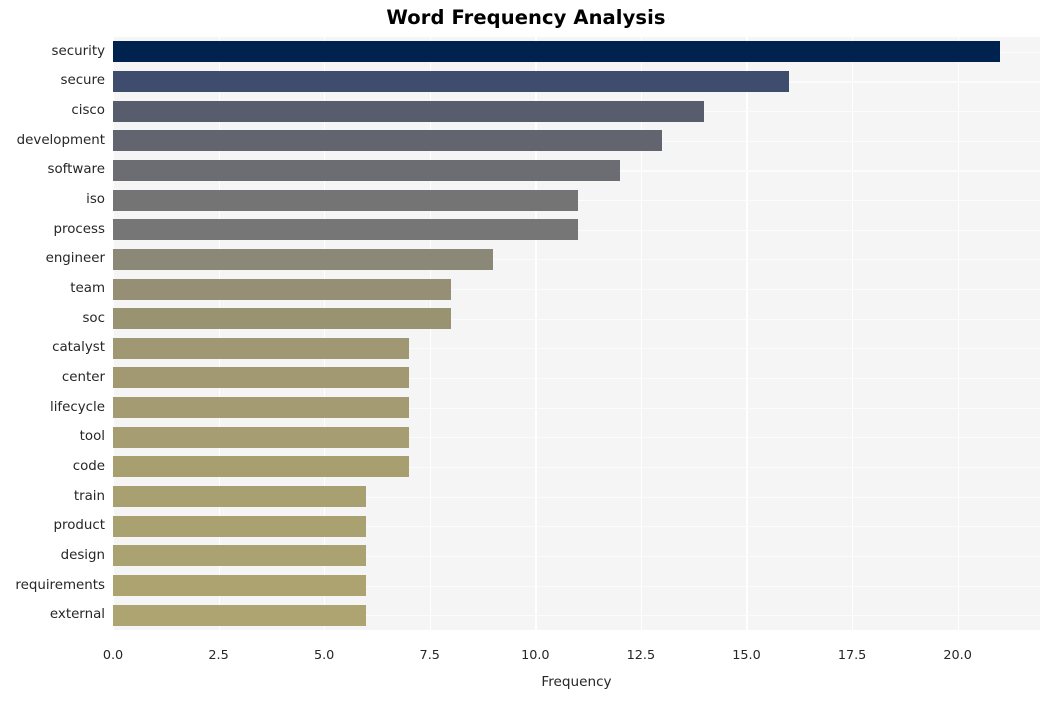 This screenshot has height=701, width=1052. I want to click on x-tick-label: 15.0, so click(746, 655).